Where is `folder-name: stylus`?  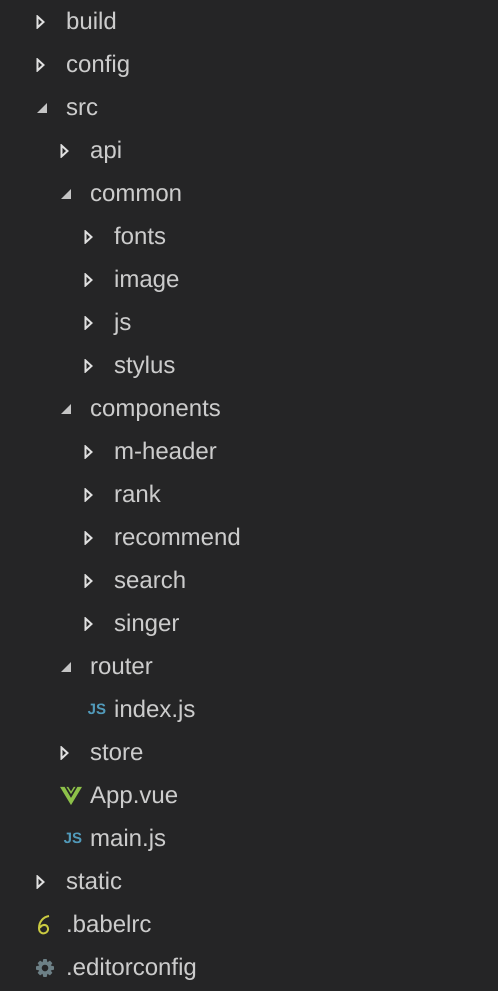 folder-name: stylus is located at coordinates (145, 366).